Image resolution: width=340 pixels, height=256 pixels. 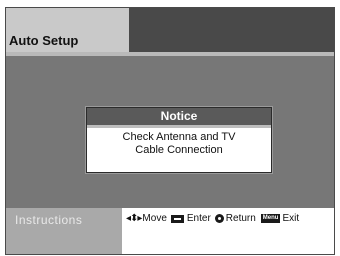 What do you see at coordinates (44, 40) in the screenshot?
I see `page-title: Auto Setup` at bounding box center [44, 40].